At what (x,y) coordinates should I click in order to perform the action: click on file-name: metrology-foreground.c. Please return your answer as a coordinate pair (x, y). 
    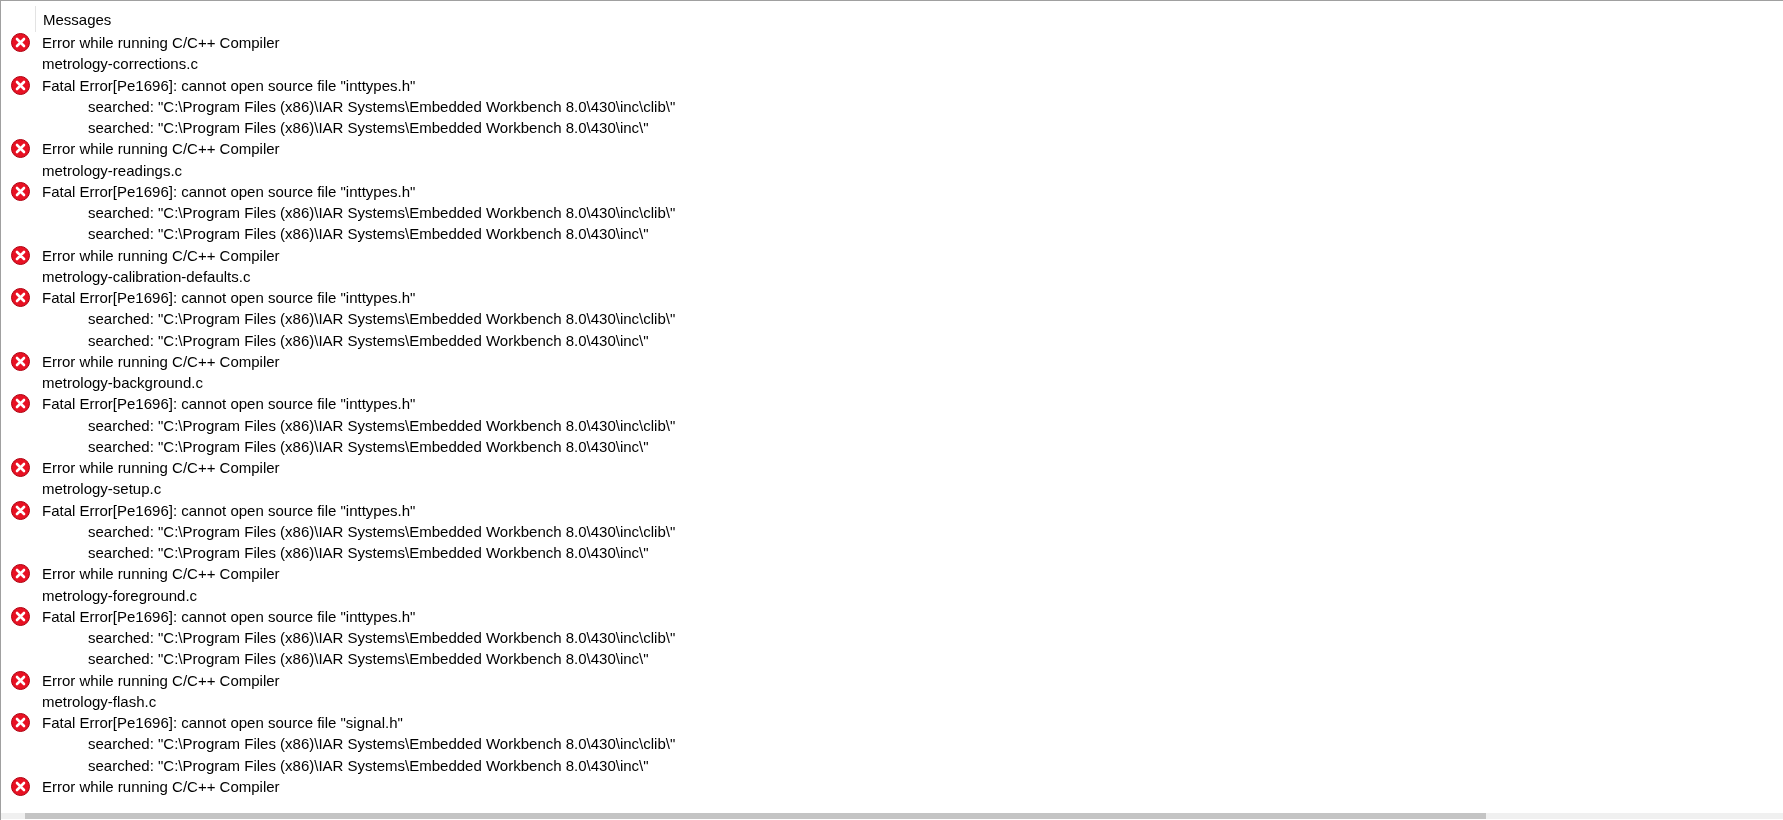
    Looking at the image, I should click on (120, 595).